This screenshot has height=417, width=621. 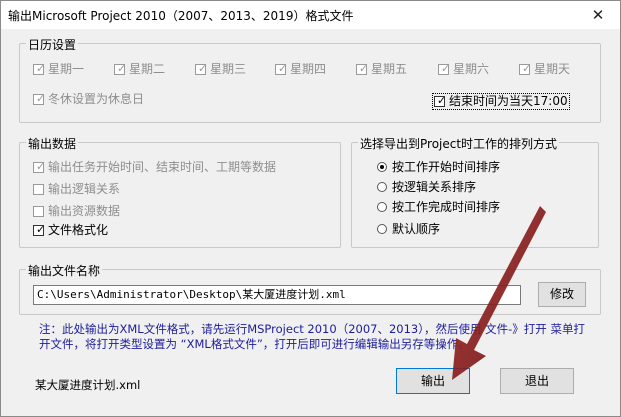 What do you see at coordinates (52, 44) in the screenshot?
I see `calendar-settings-legend: 日历设置` at bounding box center [52, 44].